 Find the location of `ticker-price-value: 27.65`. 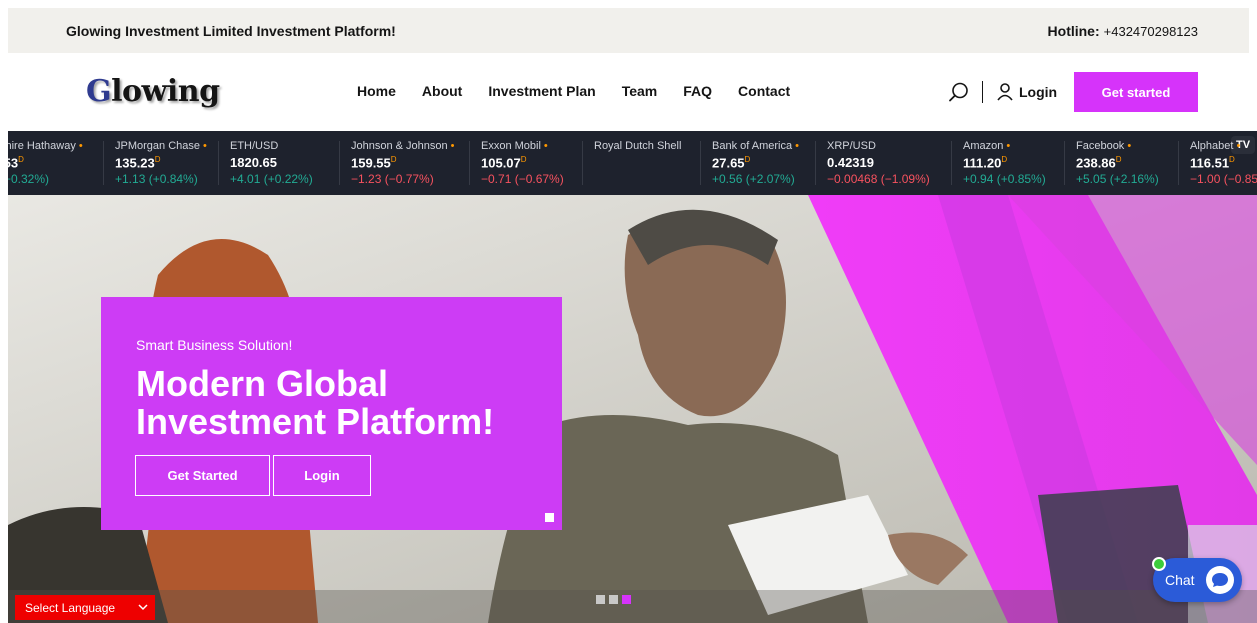

ticker-price-value: 27.65 is located at coordinates (728, 163).